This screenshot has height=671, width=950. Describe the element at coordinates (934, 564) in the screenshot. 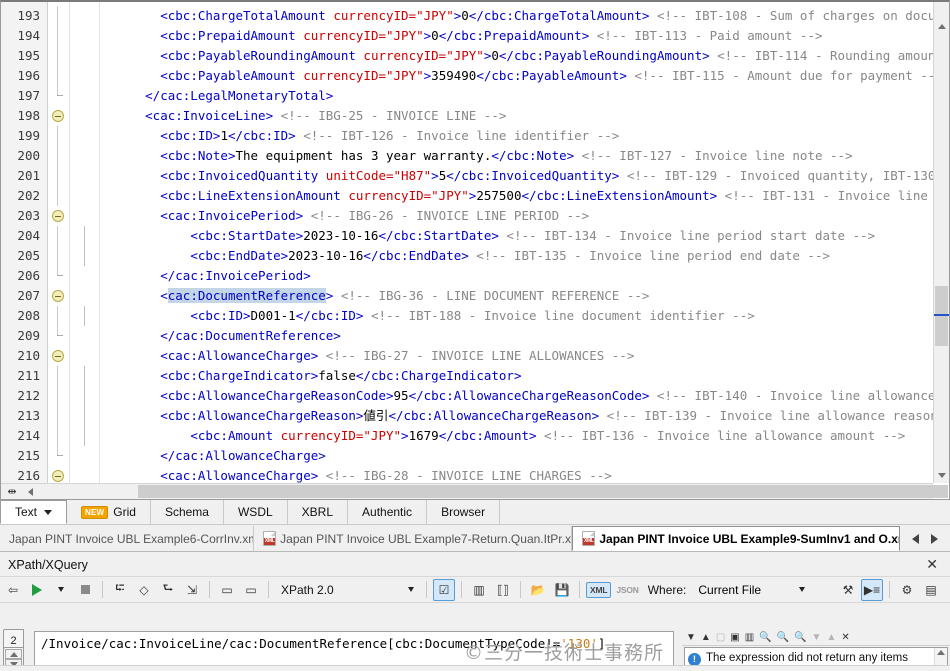

I see `close-icon: ✕` at that location.